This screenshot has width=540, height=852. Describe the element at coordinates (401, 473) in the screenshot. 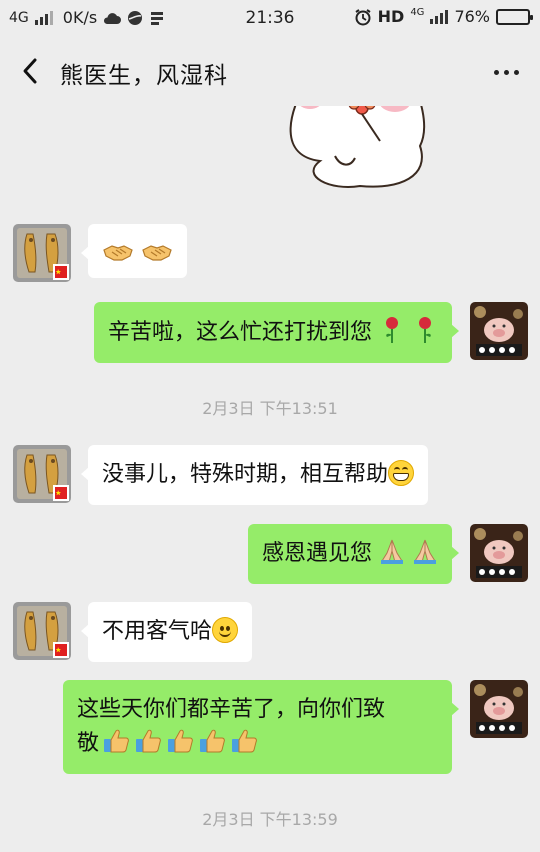

I see `grin-emoji` at that location.